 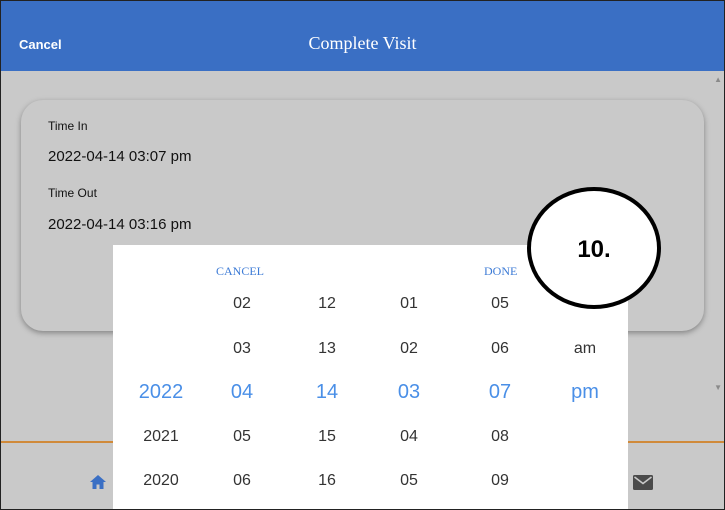 I want to click on home-icon, so click(x=98, y=482).